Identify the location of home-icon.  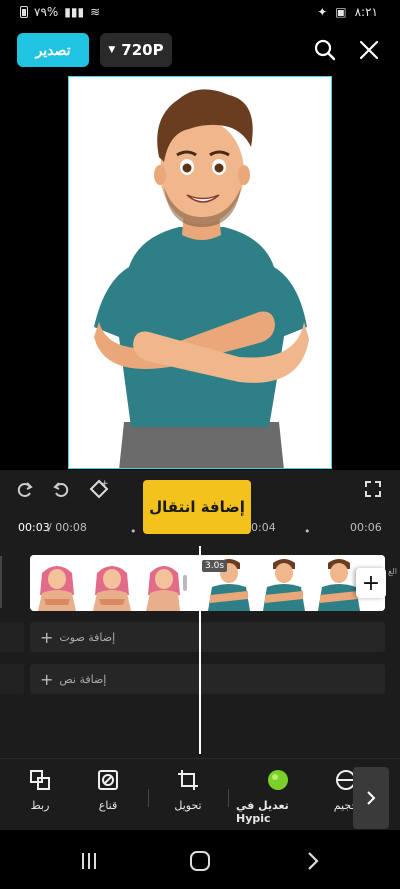
(200, 861).